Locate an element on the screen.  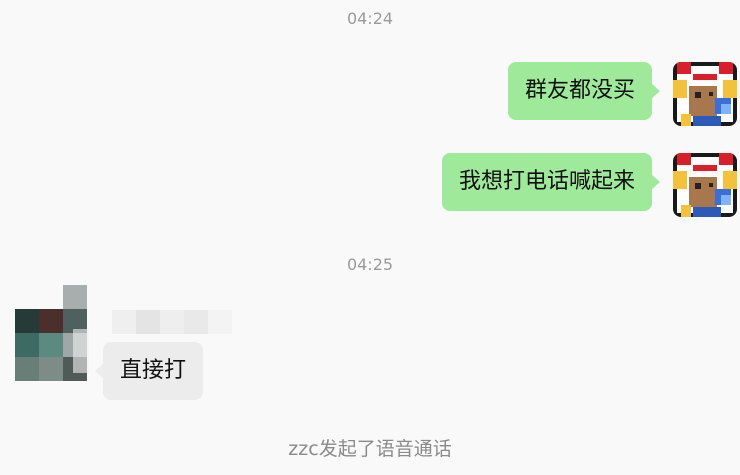
message-text: 直接打 is located at coordinates (153, 370).